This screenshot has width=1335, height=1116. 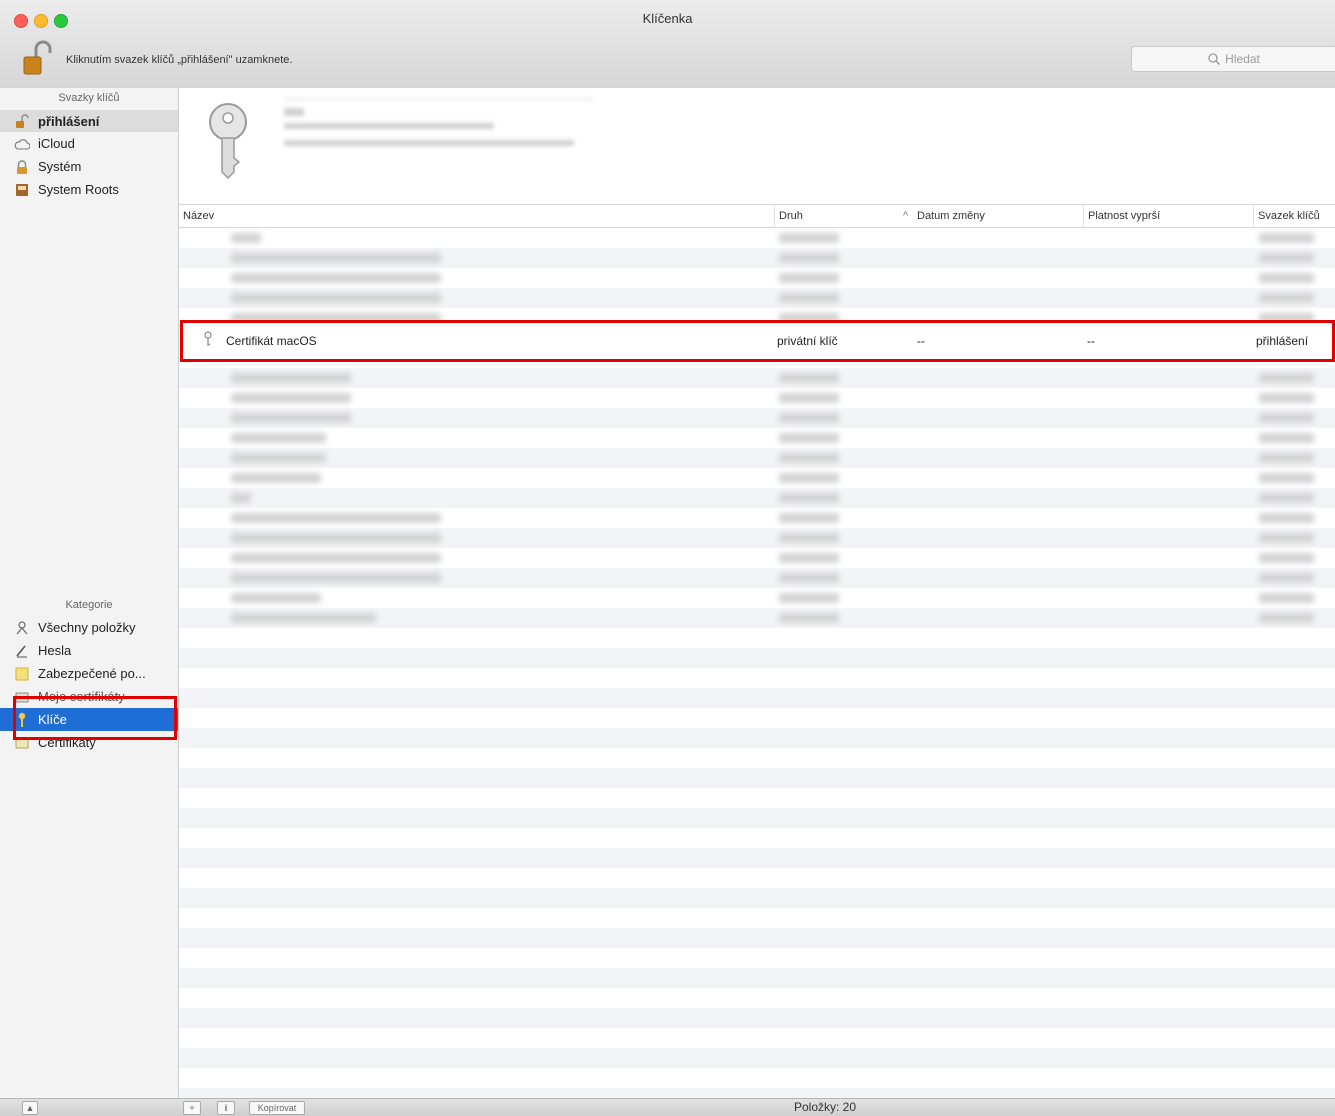 What do you see at coordinates (389, 126) in the screenshot?
I see `blurred-detail-kind` at bounding box center [389, 126].